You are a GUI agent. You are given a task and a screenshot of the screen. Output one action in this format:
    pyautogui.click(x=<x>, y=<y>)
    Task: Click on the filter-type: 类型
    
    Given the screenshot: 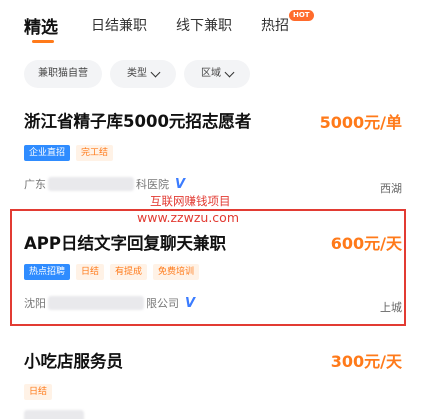 What is the action you would take?
    pyautogui.click(x=143, y=74)
    